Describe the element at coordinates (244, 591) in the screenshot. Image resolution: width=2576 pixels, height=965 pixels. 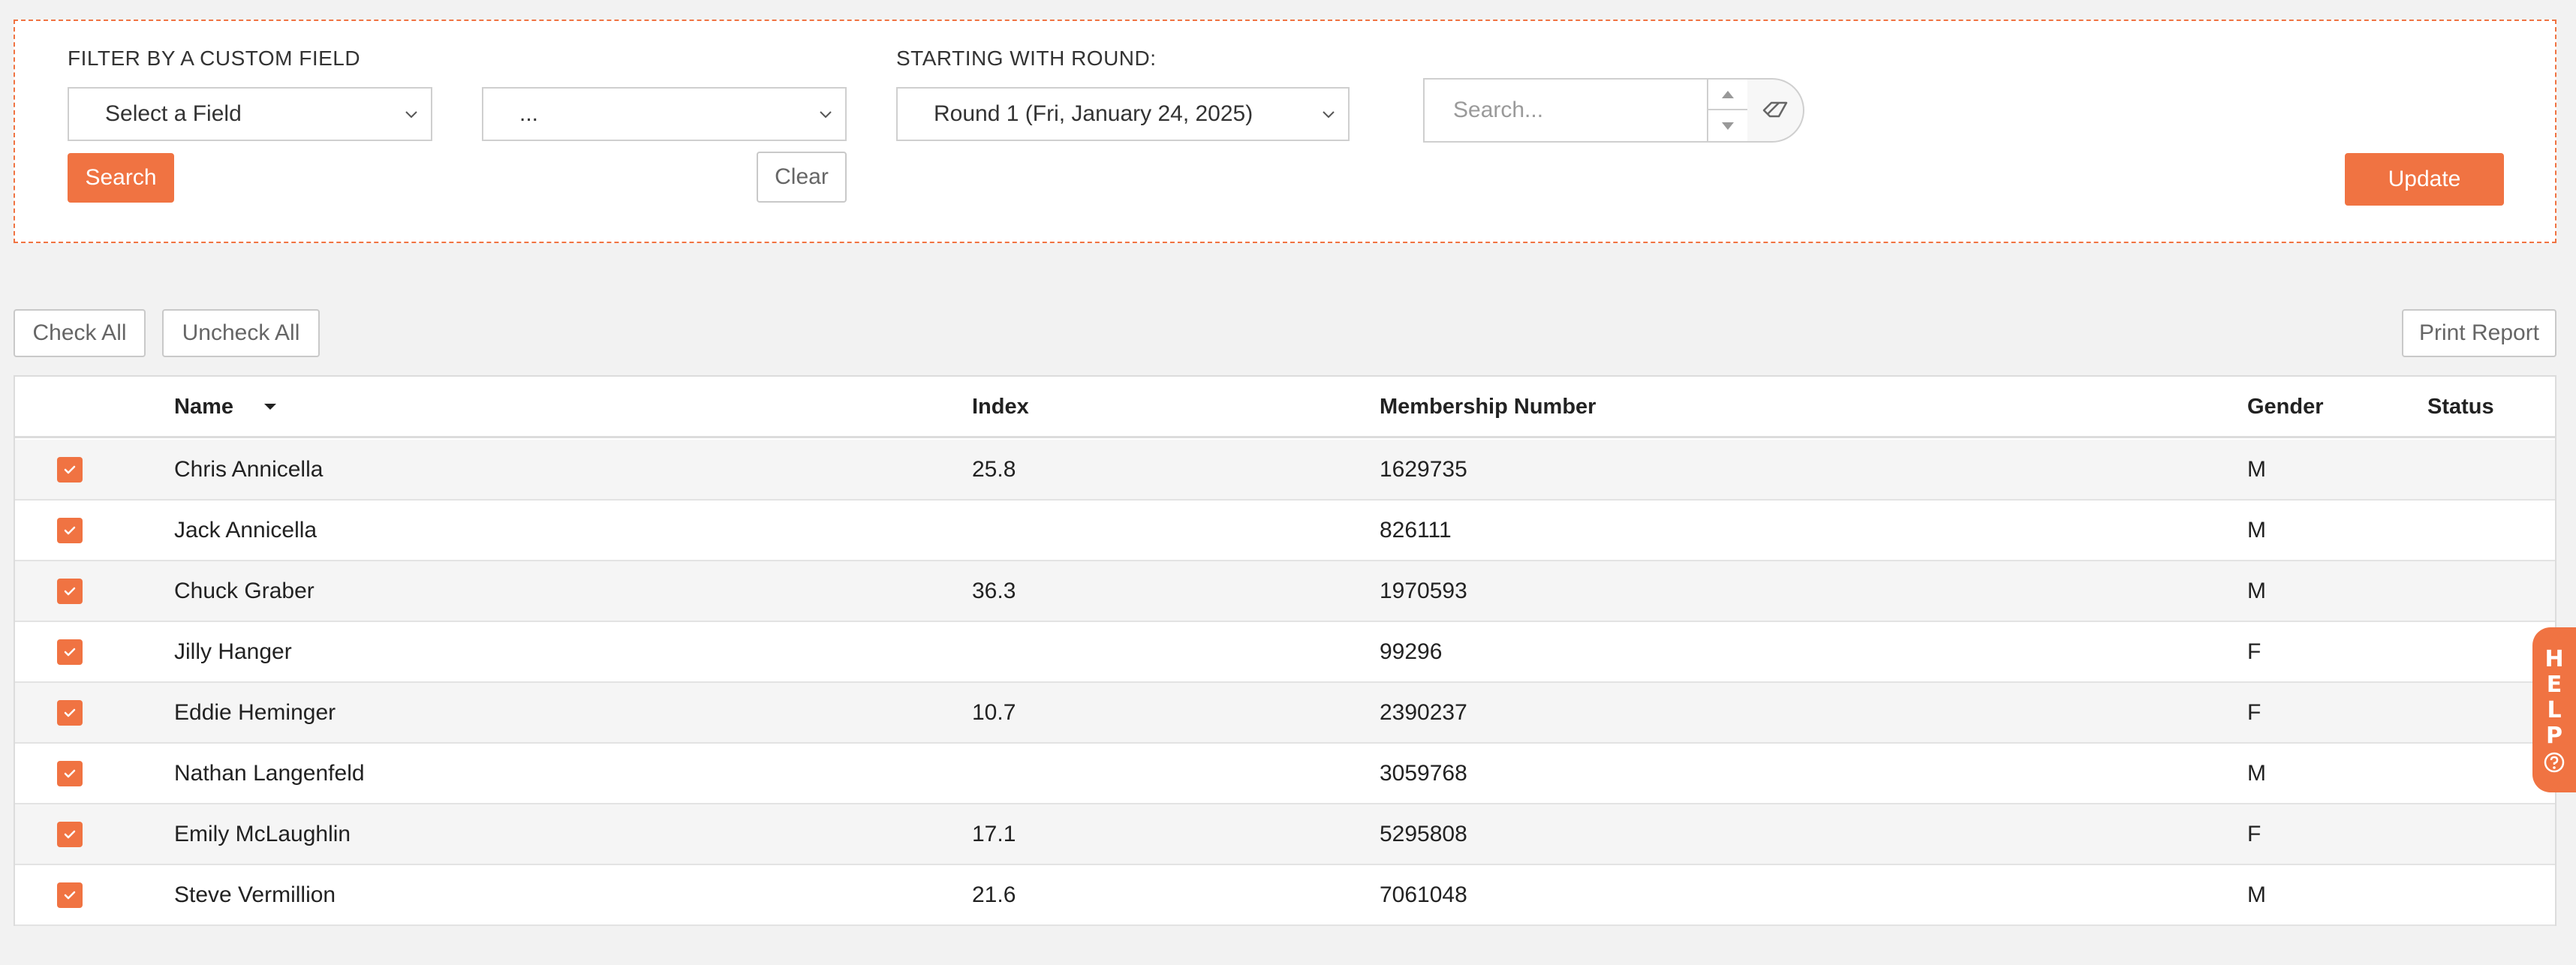
I see `name-cell: Chuck Graber` at that location.